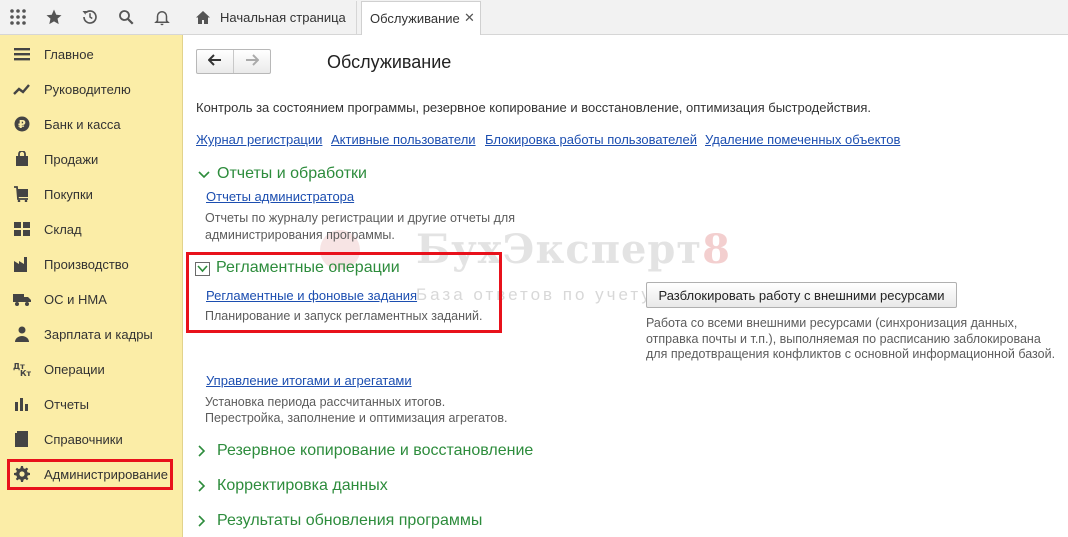 Image resolution: width=1068 pixels, height=537 pixels. I want to click on search-icon, so click(126, 17).